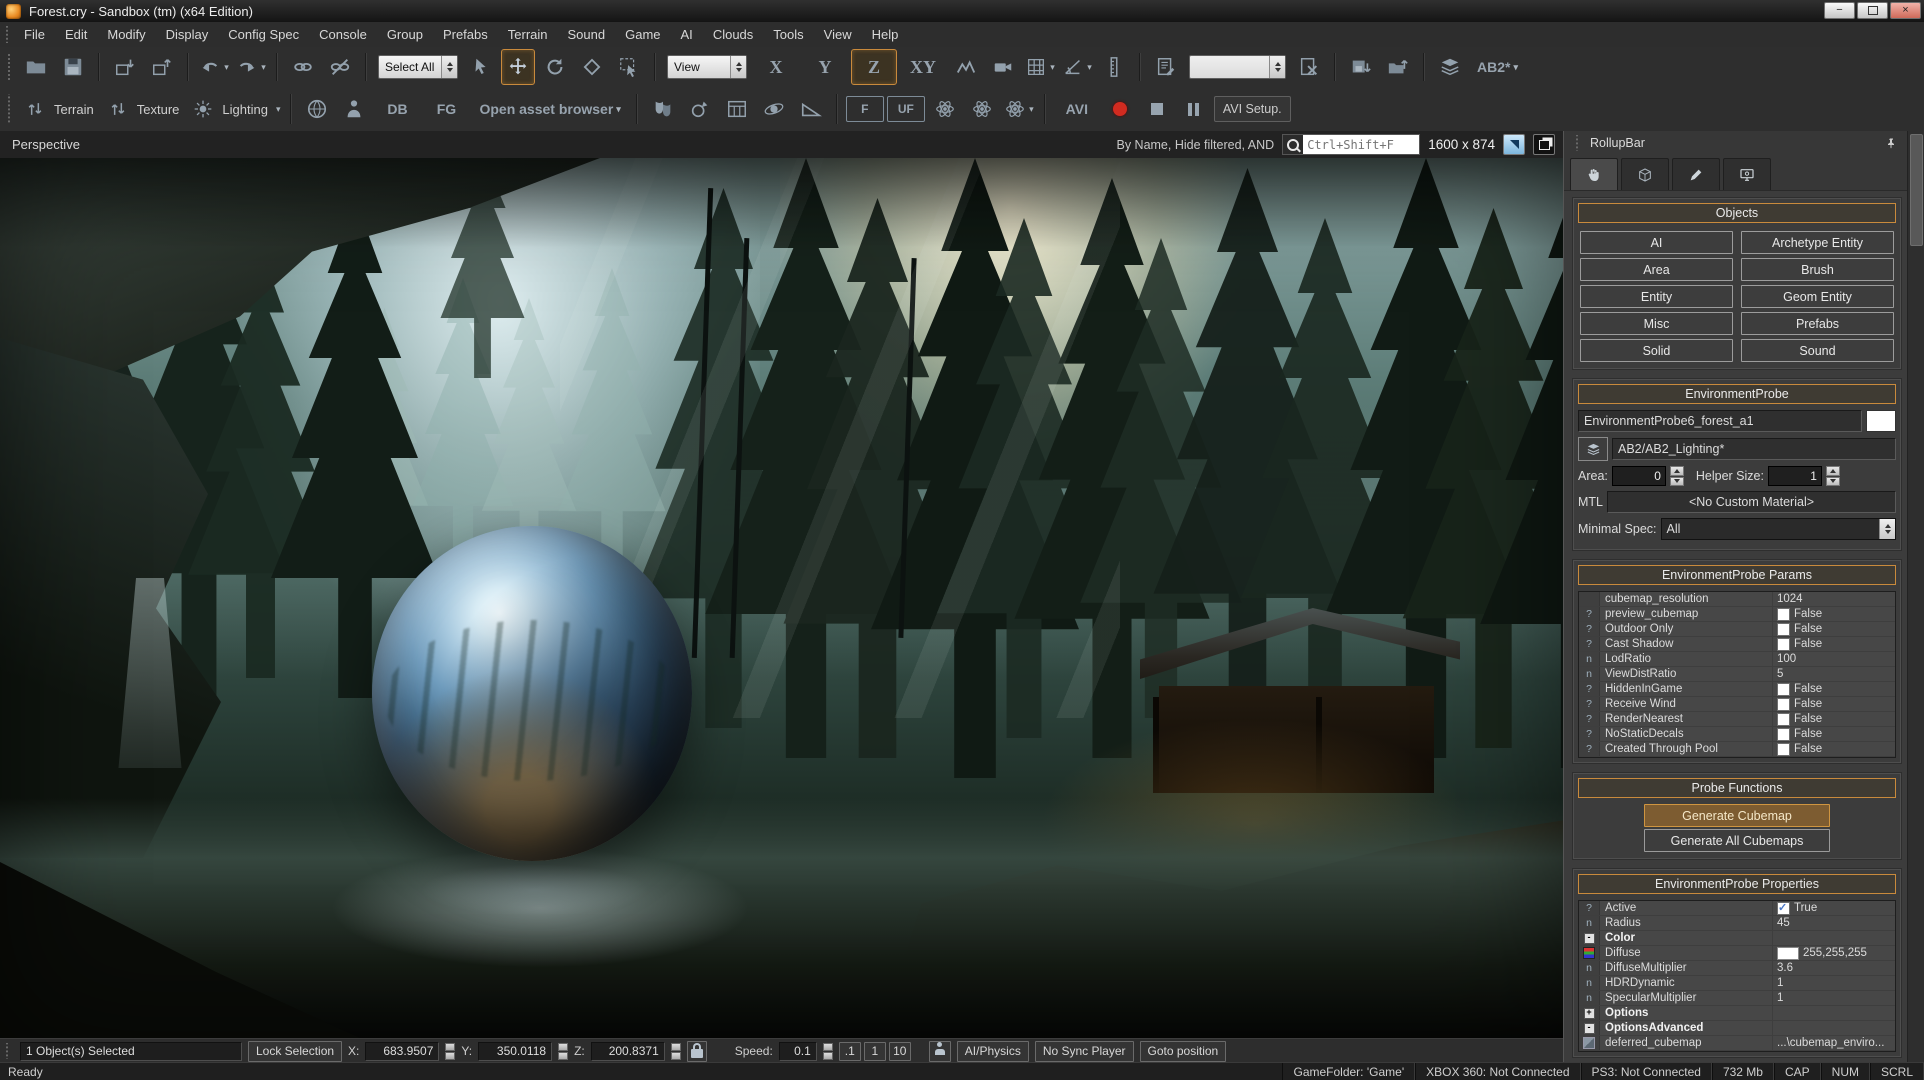  I want to click on pin-icon, so click(1891, 143).